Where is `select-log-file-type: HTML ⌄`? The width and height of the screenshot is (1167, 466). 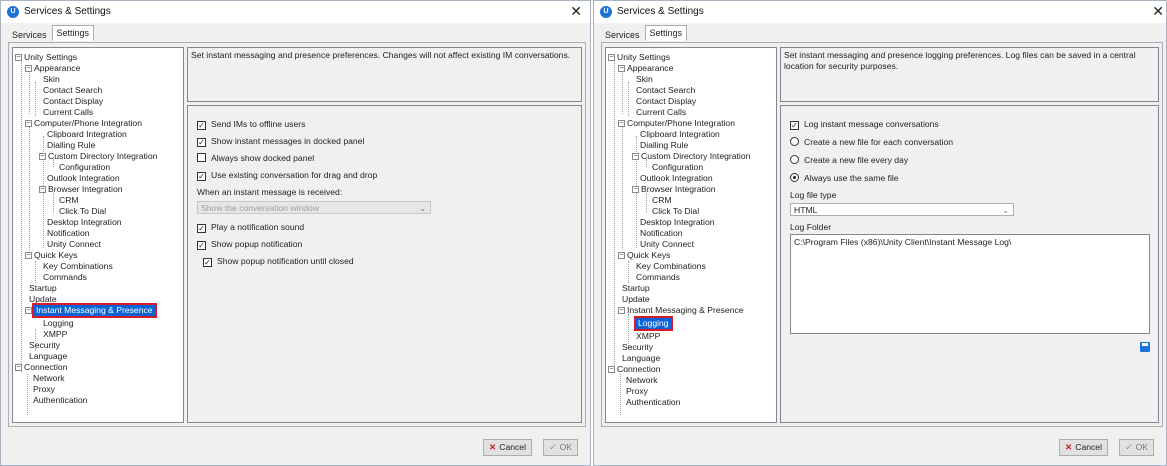
select-log-file-type: HTML ⌄ is located at coordinates (902, 209).